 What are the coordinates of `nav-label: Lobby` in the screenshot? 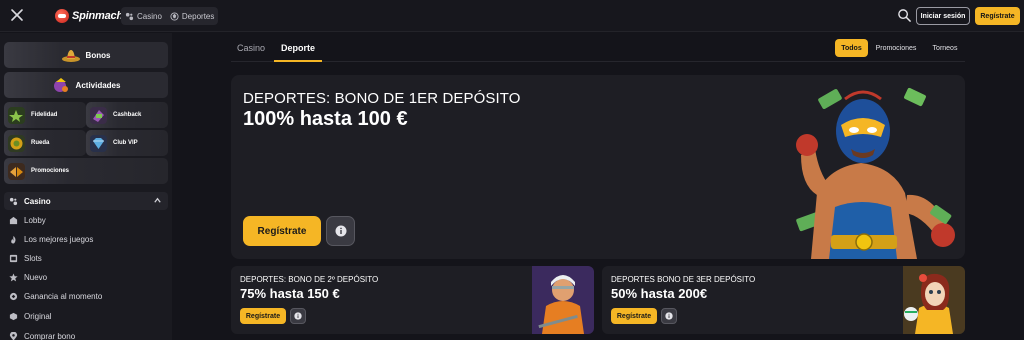 It's located at (35, 220).